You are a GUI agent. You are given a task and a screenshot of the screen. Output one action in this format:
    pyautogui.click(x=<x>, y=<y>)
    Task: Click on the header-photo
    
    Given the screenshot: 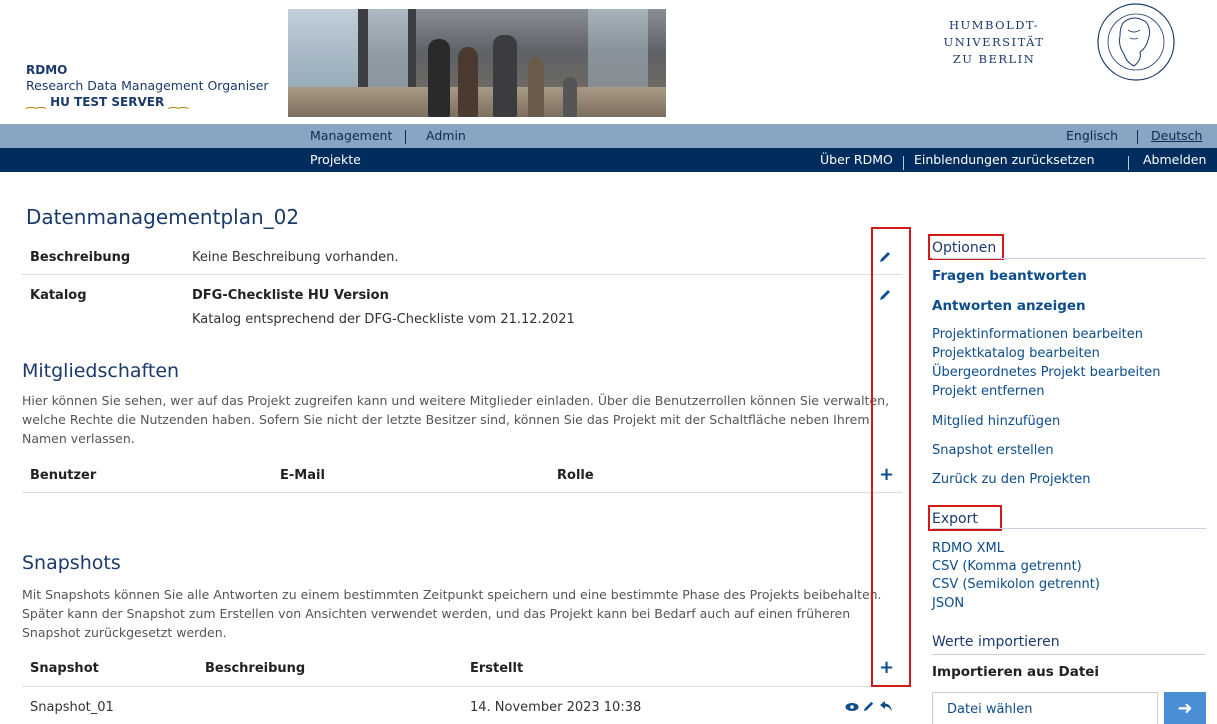 What is the action you would take?
    pyautogui.click(x=477, y=63)
    